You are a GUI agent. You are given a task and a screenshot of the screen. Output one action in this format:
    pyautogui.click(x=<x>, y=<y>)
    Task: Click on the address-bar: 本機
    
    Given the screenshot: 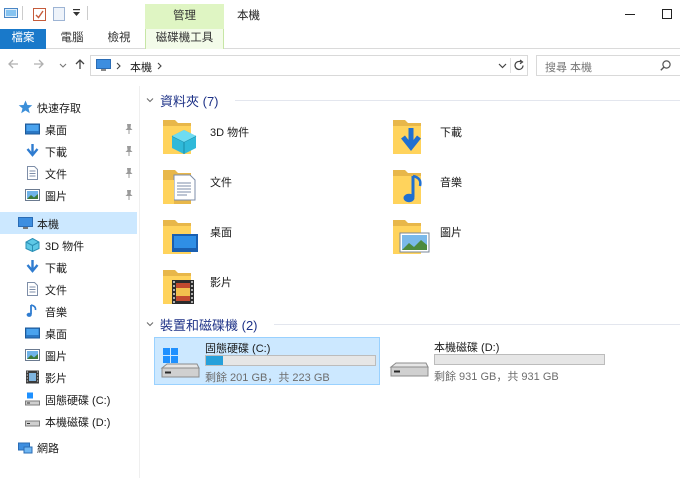 What is the action you would take?
    pyautogui.click(x=309, y=65)
    